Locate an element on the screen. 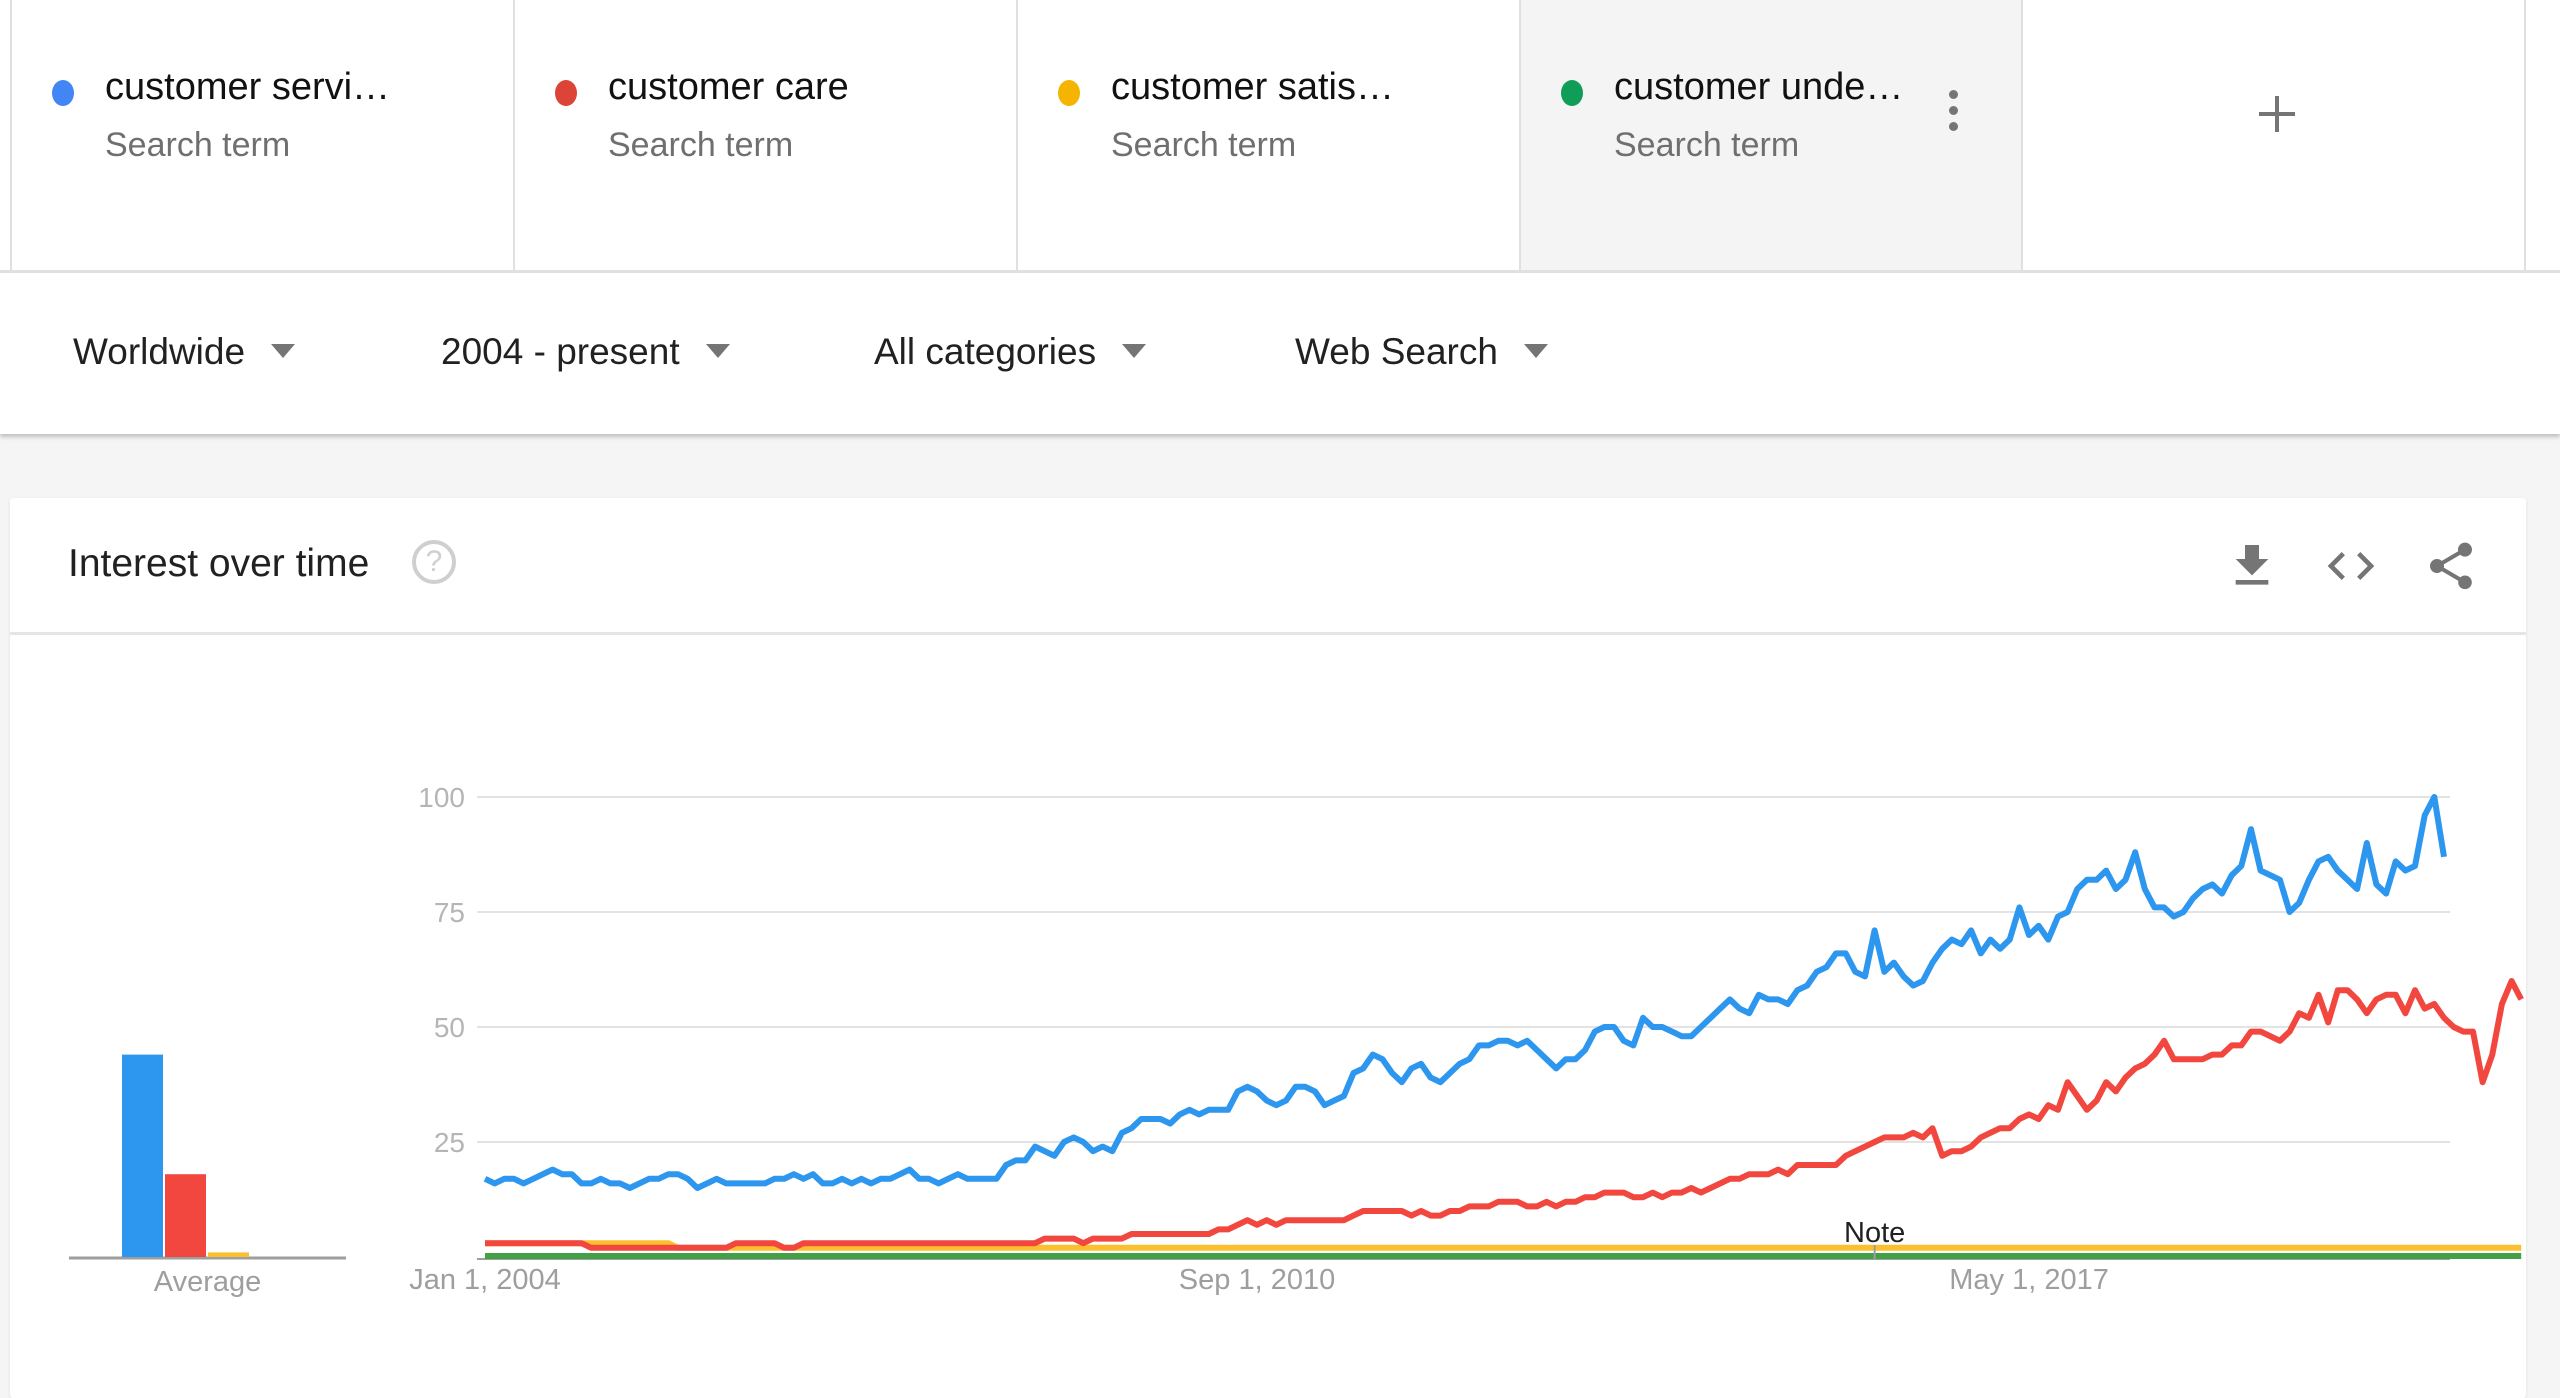 The width and height of the screenshot is (2560, 1398). more-options-icon is located at coordinates (1953, 113).